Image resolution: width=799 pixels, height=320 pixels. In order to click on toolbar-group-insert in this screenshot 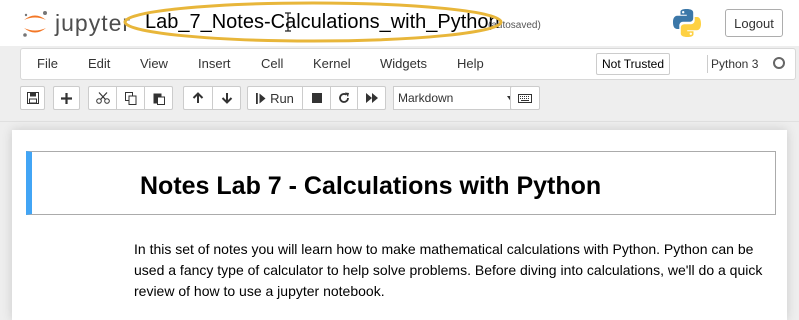, I will do `click(66, 98)`.